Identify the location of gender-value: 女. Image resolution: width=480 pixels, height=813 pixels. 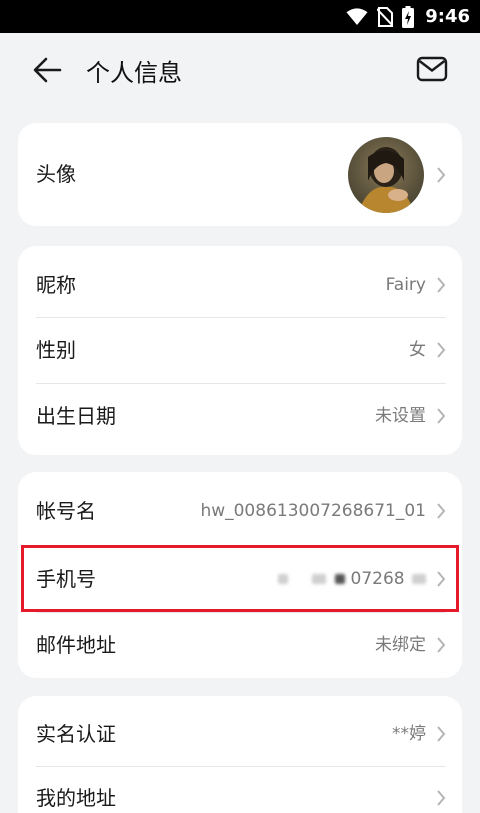
(417, 350).